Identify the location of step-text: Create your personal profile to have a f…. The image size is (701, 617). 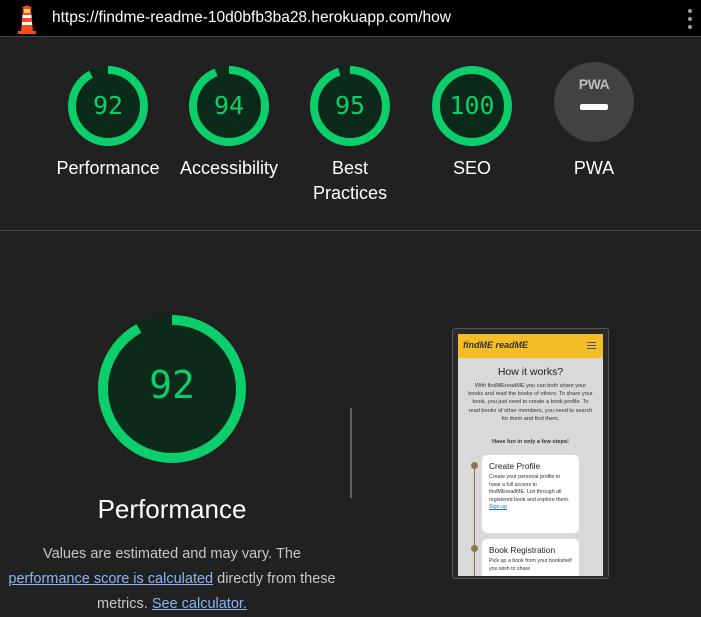
(529, 492).